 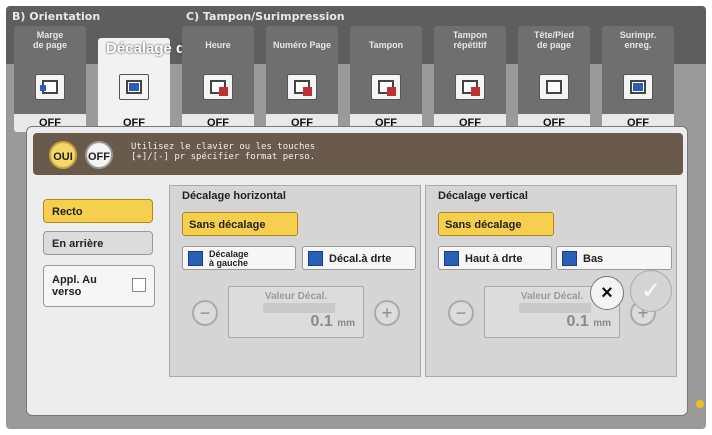 What do you see at coordinates (63, 155) in the screenshot?
I see `on-button: OUI` at bounding box center [63, 155].